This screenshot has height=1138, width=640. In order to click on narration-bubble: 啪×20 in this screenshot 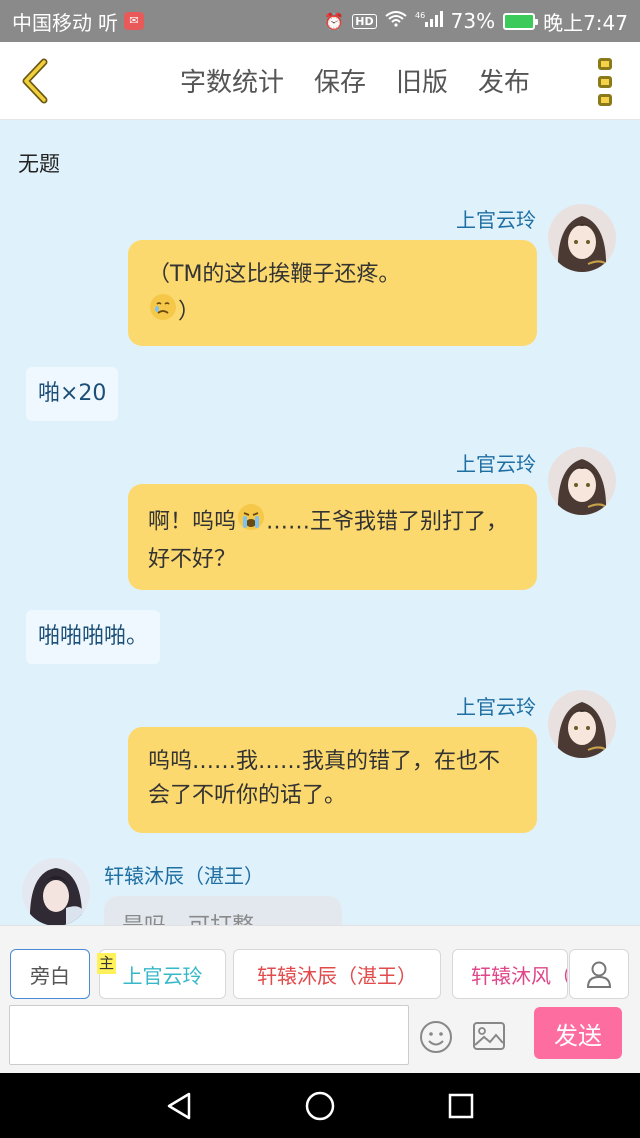, I will do `click(72, 394)`.